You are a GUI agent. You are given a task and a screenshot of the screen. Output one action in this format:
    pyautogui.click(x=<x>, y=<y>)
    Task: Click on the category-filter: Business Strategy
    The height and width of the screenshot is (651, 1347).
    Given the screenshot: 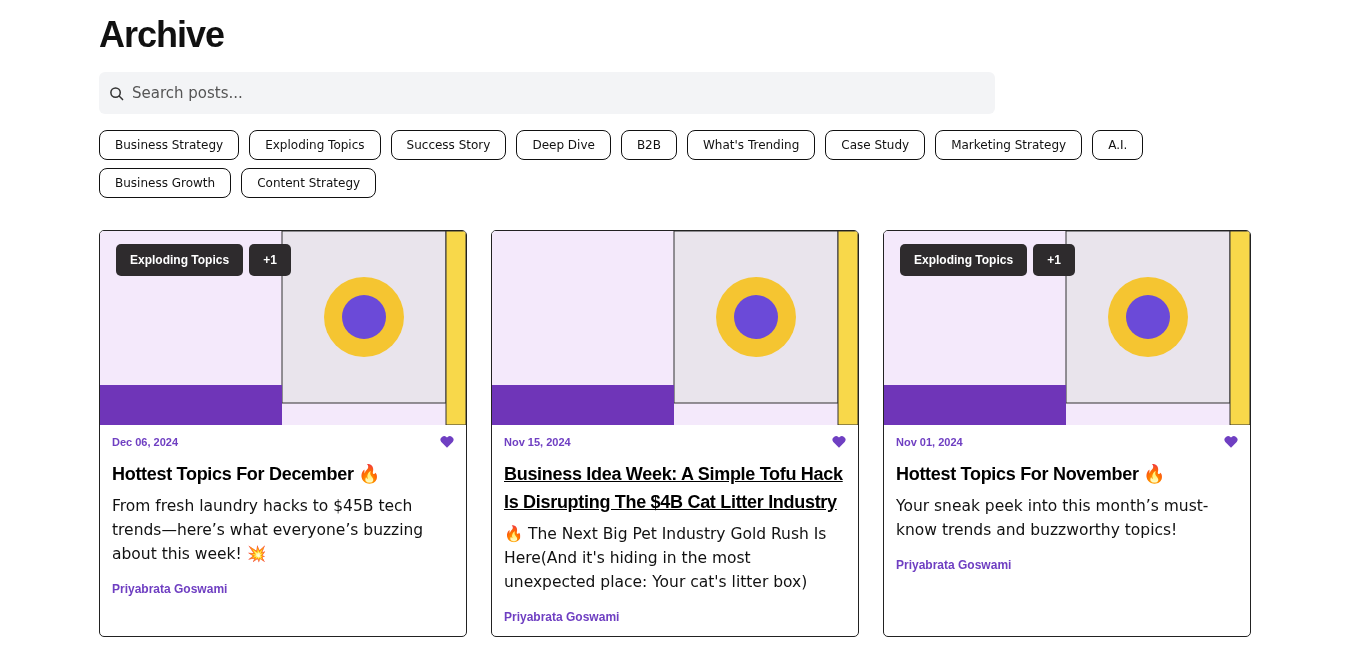 What is the action you would take?
    pyautogui.click(x=169, y=145)
    